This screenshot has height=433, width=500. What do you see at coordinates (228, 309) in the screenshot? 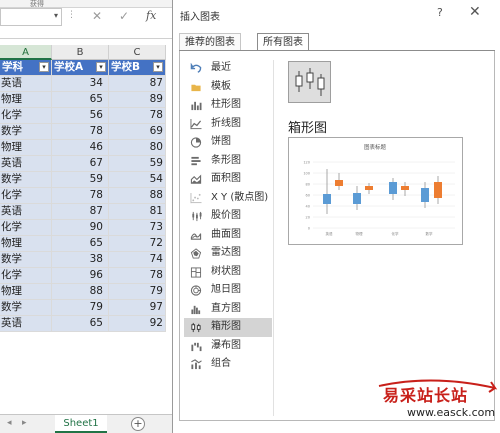
I see `chart-type-item: 直方图` at bounding box center [228, 309].